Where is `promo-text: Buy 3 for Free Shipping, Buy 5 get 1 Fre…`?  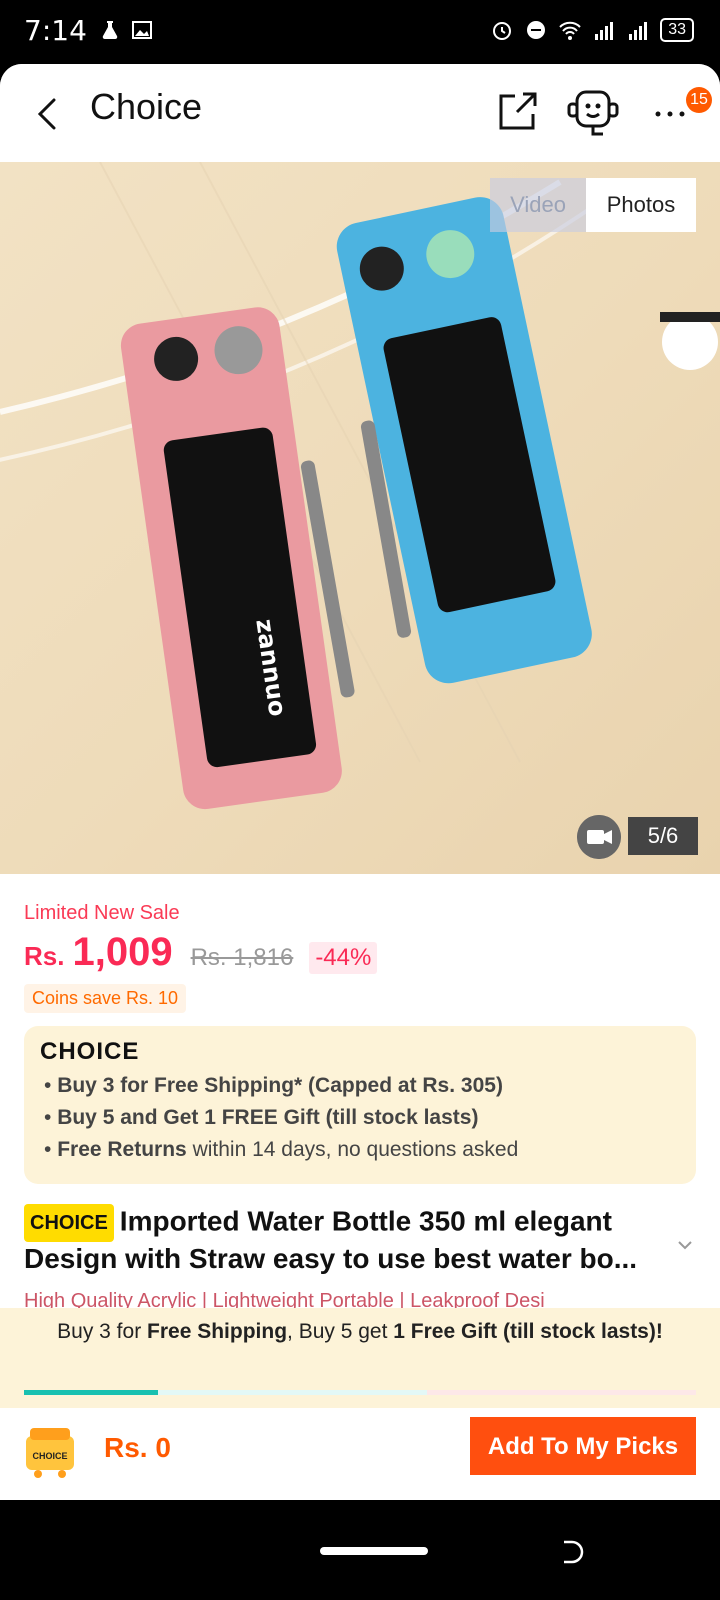 promo-text: Buy 3 for Free Shipping, Buy 5 get 1 Fre… is located at coordinates (360, 1332).